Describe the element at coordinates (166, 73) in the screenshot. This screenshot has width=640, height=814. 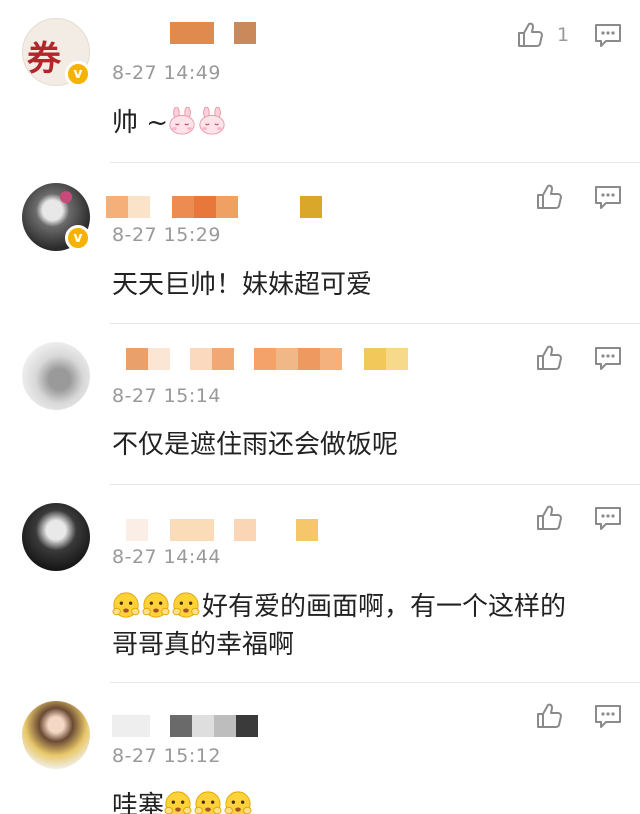
I see `comment-time: 8-27 14:49` at that location.